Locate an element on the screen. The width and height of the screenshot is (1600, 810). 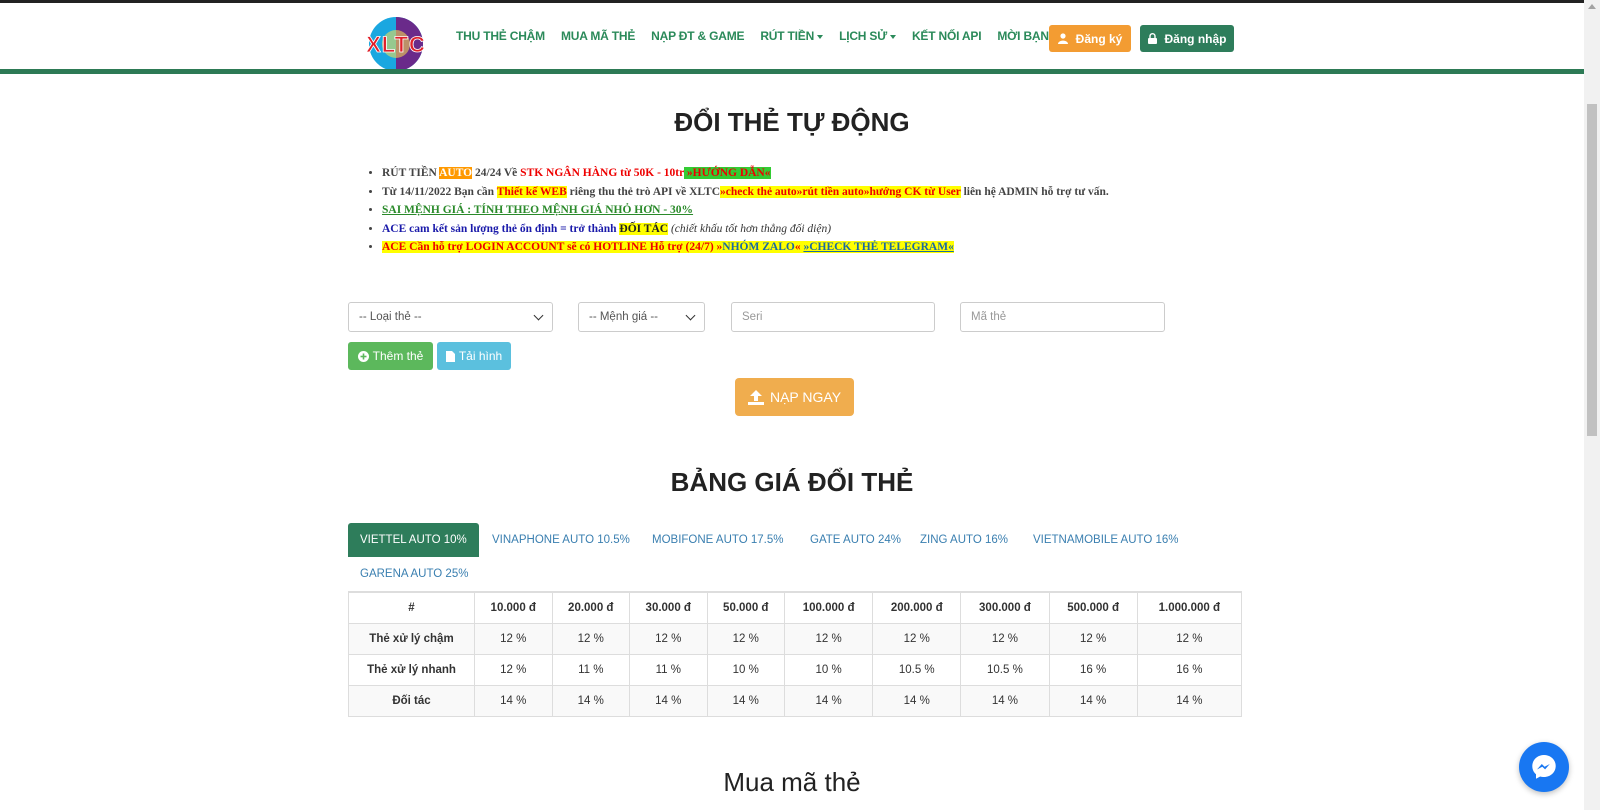
zalo-link: NHÓM ZALO is located at coordinates (758, 247).